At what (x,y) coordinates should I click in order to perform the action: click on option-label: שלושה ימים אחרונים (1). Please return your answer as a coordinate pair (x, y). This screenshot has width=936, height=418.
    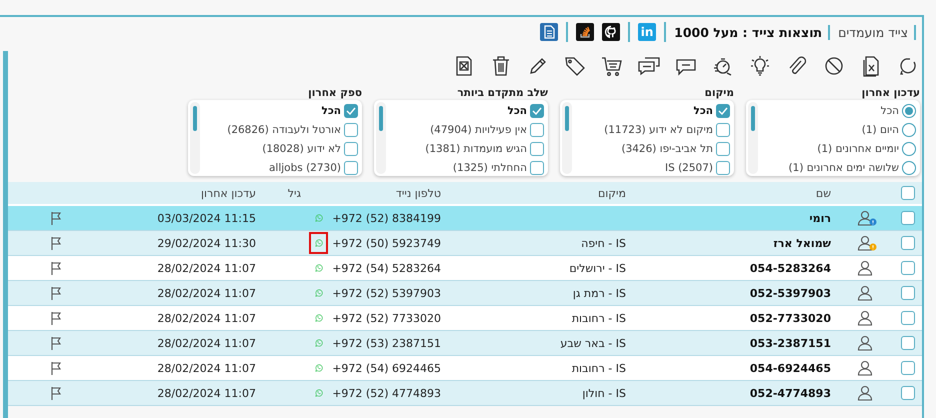
    Looking at the image, I should click on (843, 168).